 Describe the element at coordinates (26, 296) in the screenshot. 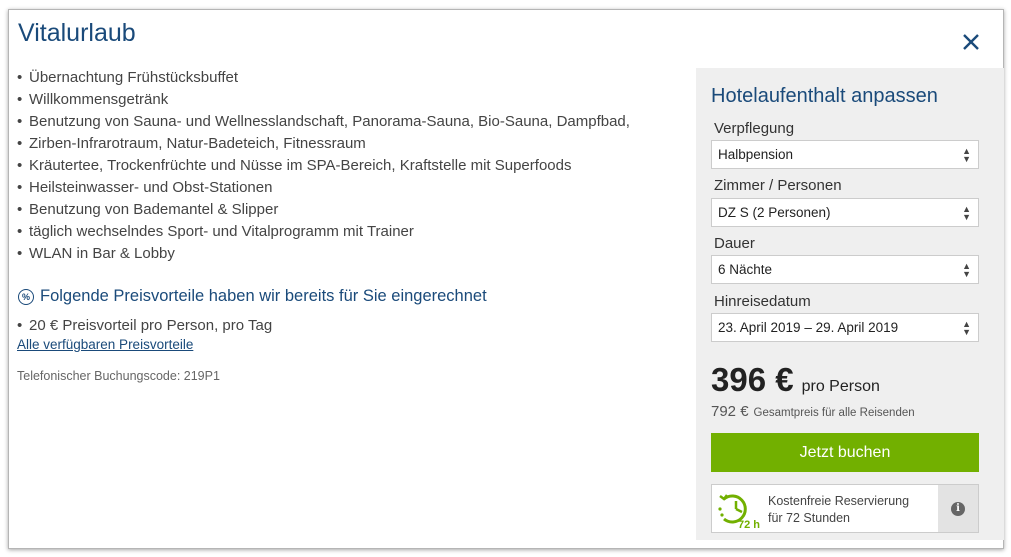

I see `percent-icon: %` at that location.